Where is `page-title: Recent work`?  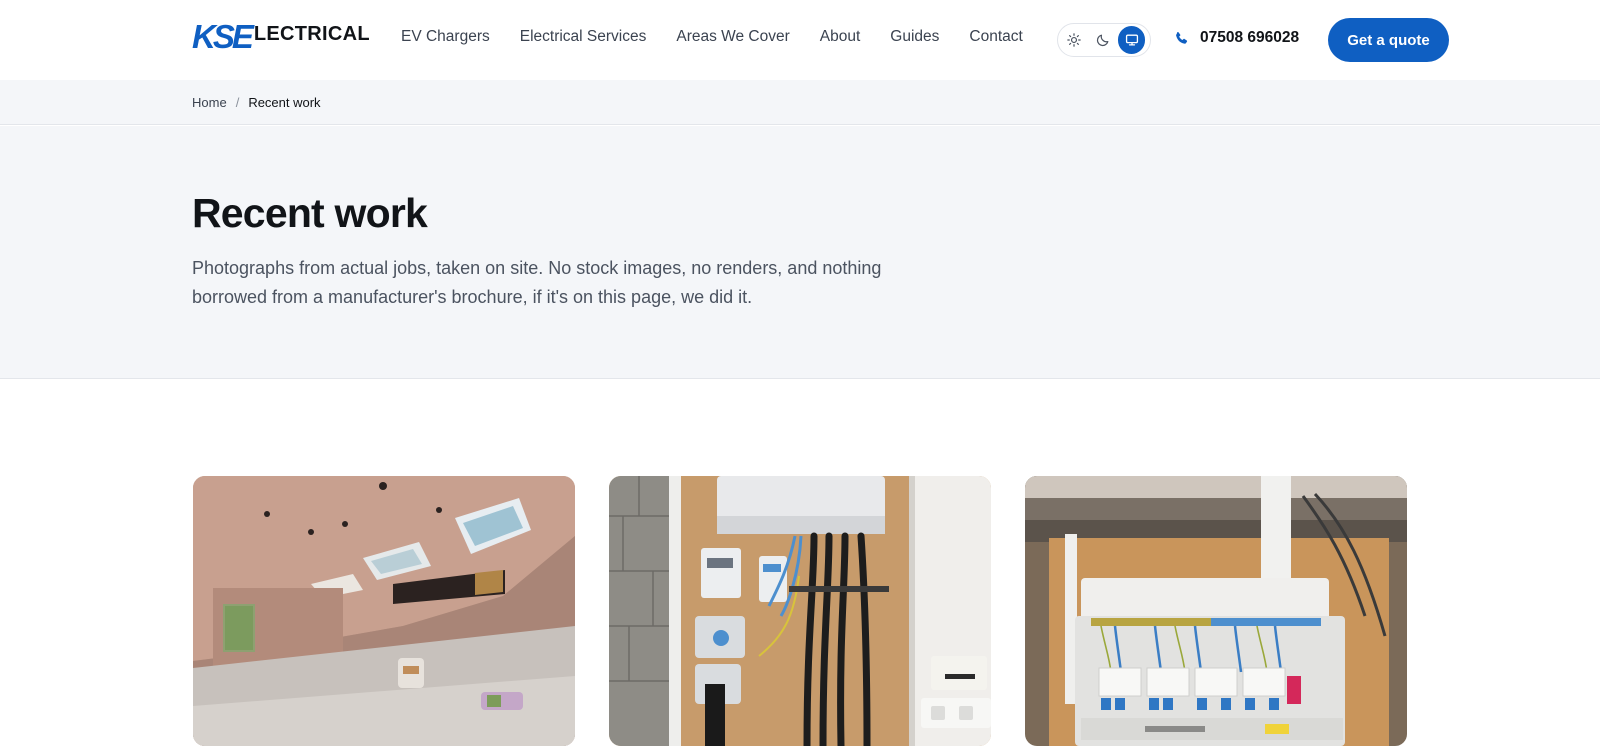
page-title: Recent work is located at coordinates (310, 213).